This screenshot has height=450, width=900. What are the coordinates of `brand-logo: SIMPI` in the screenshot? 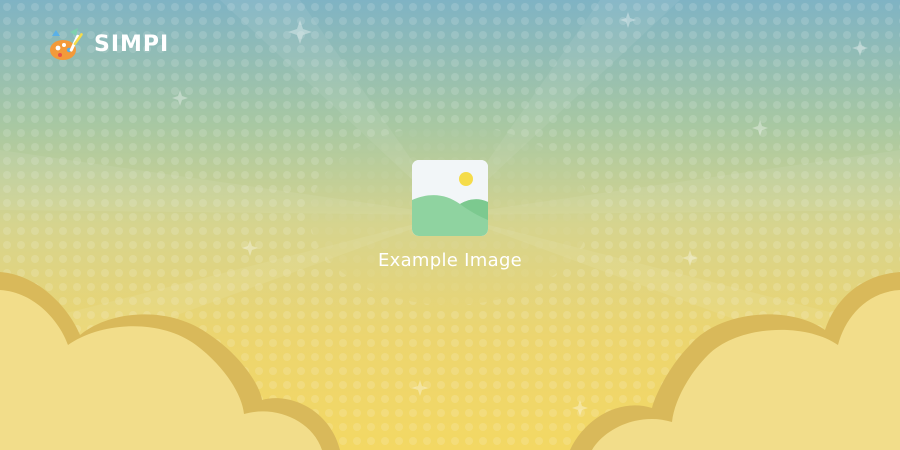 It's located at (107, 45).